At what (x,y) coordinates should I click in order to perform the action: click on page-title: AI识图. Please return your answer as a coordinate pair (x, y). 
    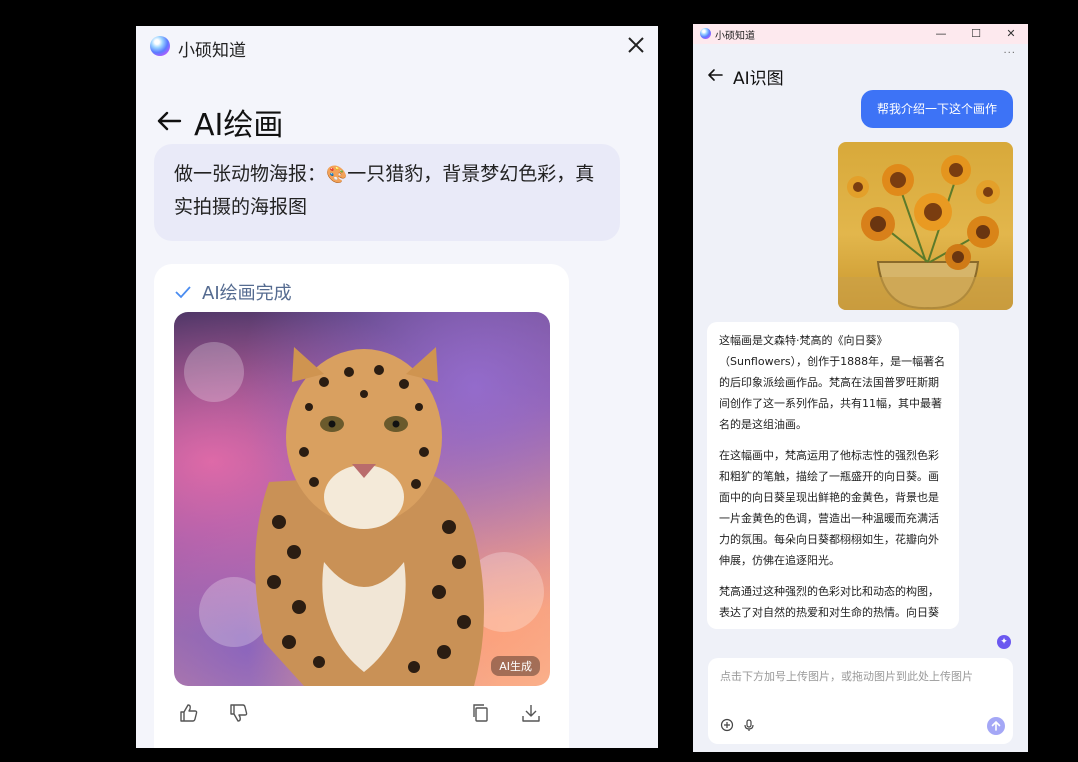
    Looking at the image, I should click on (758, 79).